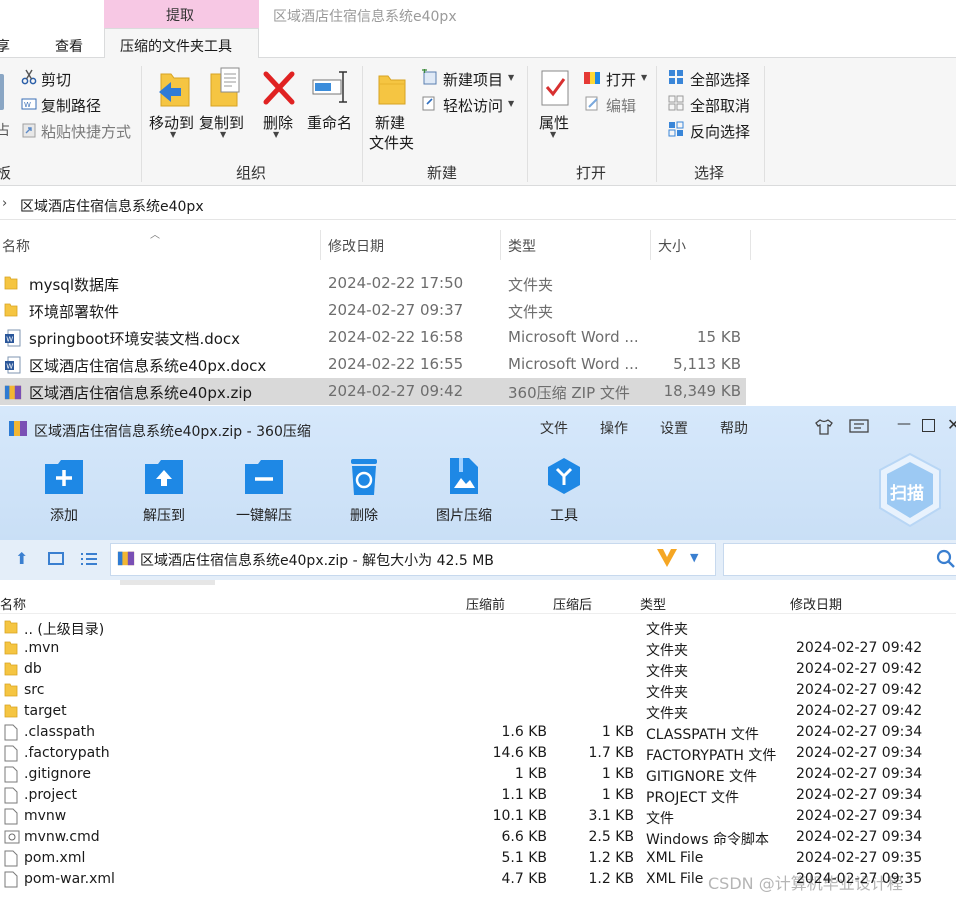 The image size is (956, 899). What do you see at coordinates (478, 206) in the screenshot?
I see `address-bar: › 区域酒店住宿信息系统e40px` at bounding box center [478, 206].